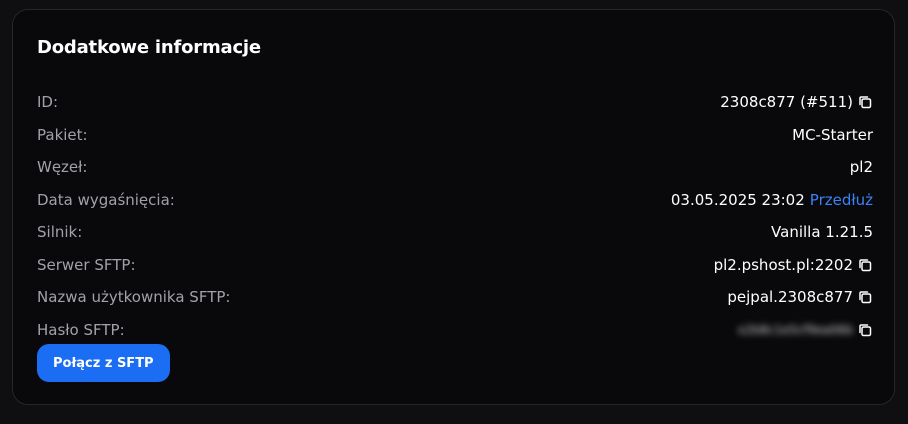 This screenshot has width=908, height=424. What do you see at coordinates (822, 232) in the screenshot?
I see `engine-value: Vanilla 1.21.5` at bounding box center [822, 232].